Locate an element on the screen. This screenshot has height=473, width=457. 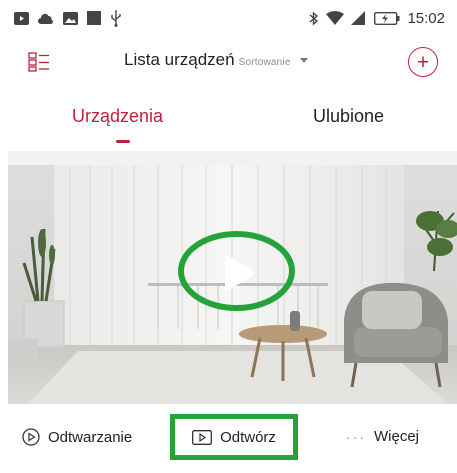
status-time: 15:02 is located at coordinates (426, 18).